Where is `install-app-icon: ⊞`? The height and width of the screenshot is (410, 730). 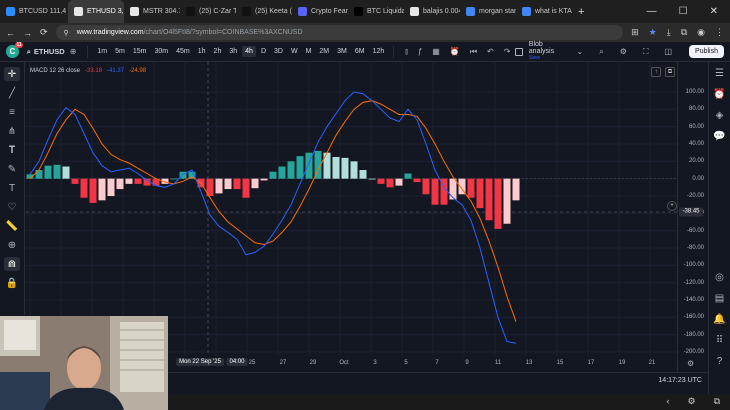
install-app-icon: ⊞ is located at coordinates (635, 32).